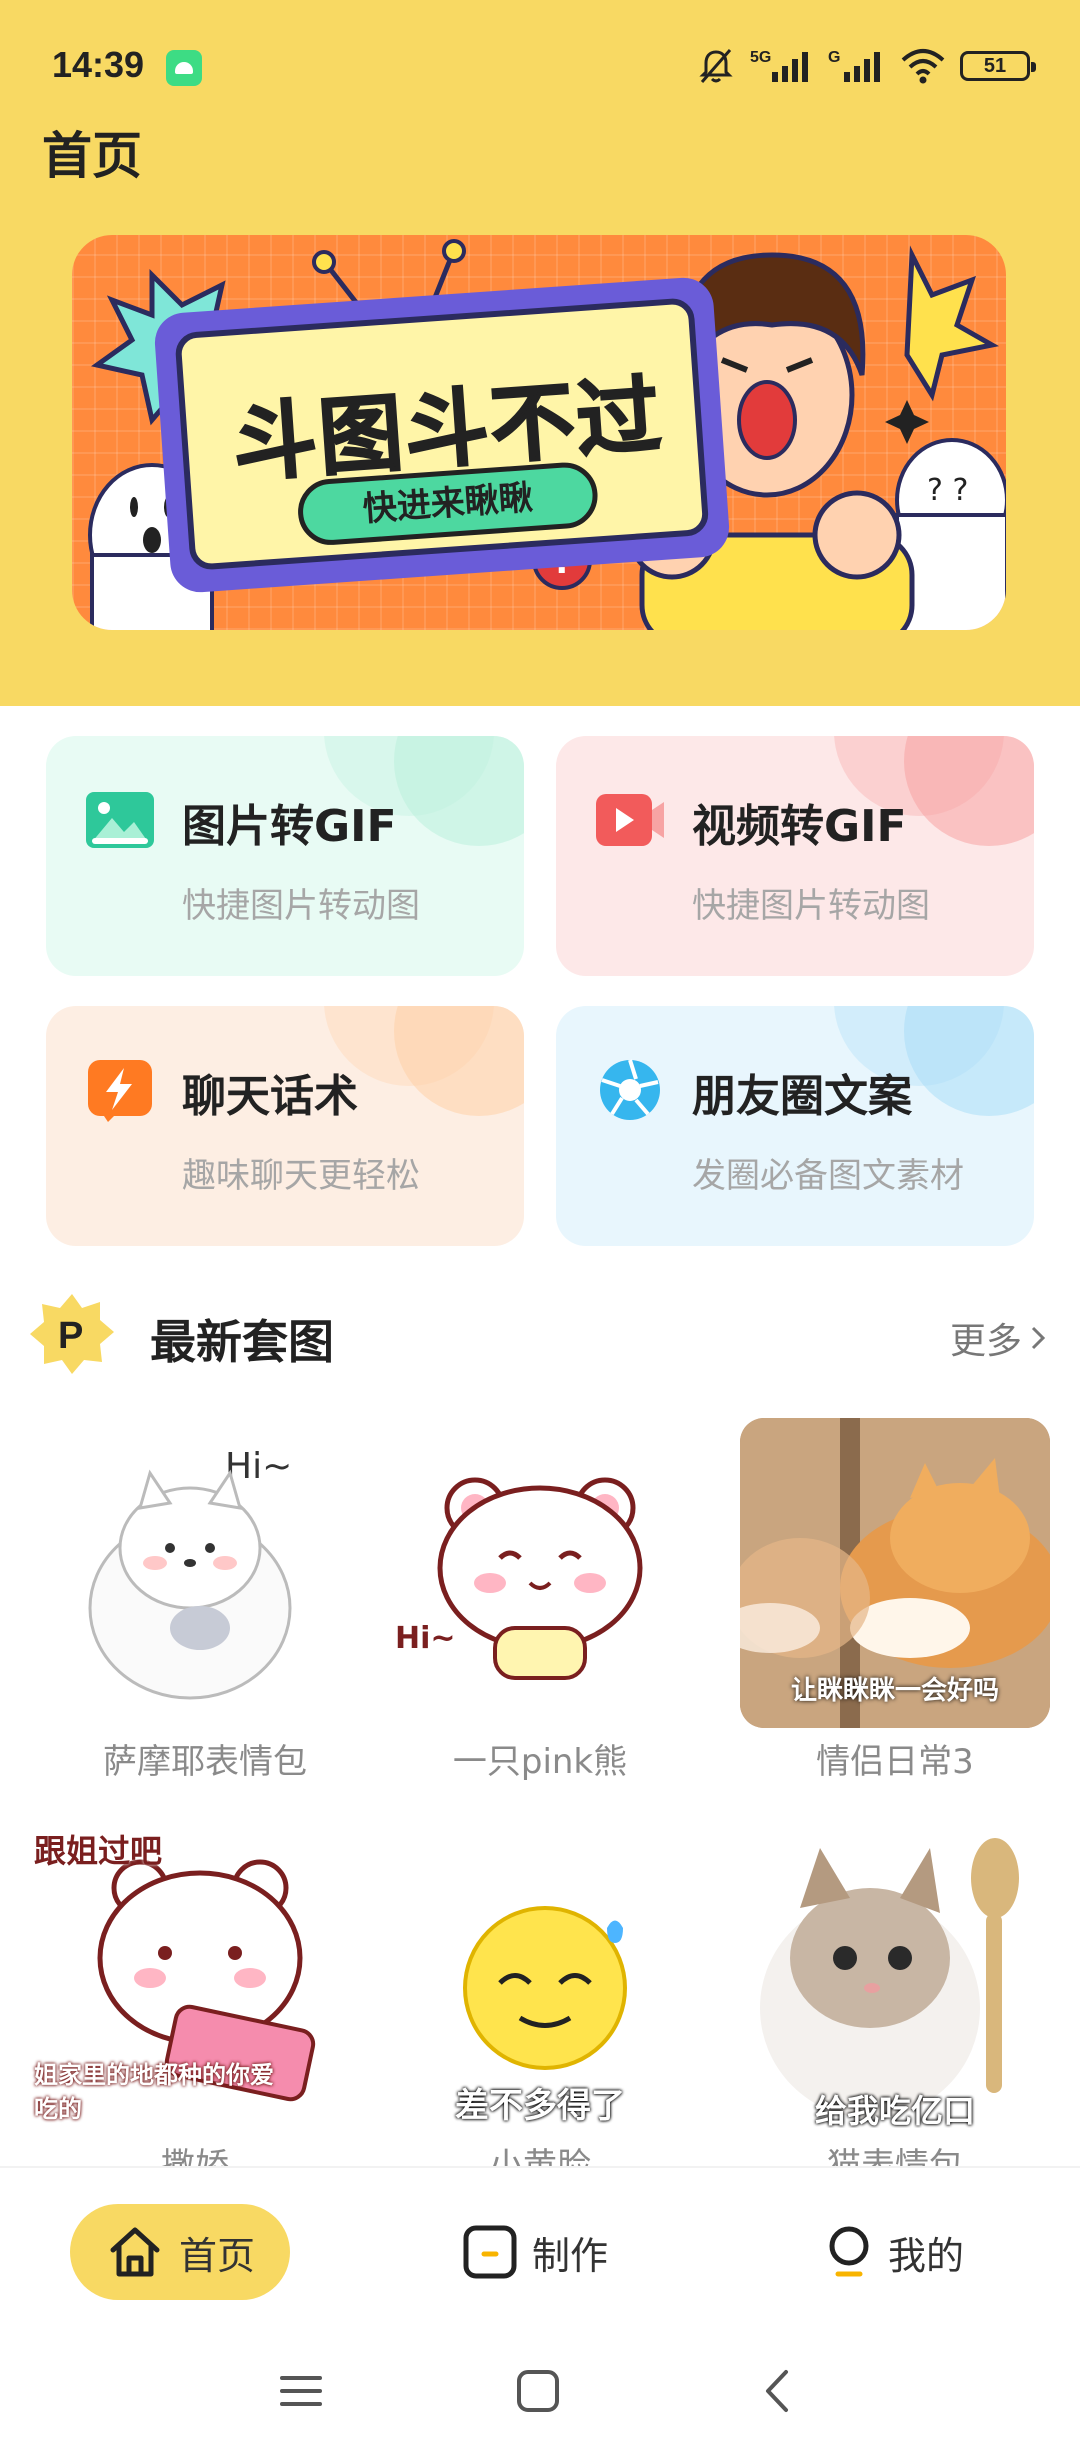 This screenshot has height=2460, width=1080. Describe the element at coordinates (570, 2255) in the screenshot. I see `nav-label: 制作` at that location.